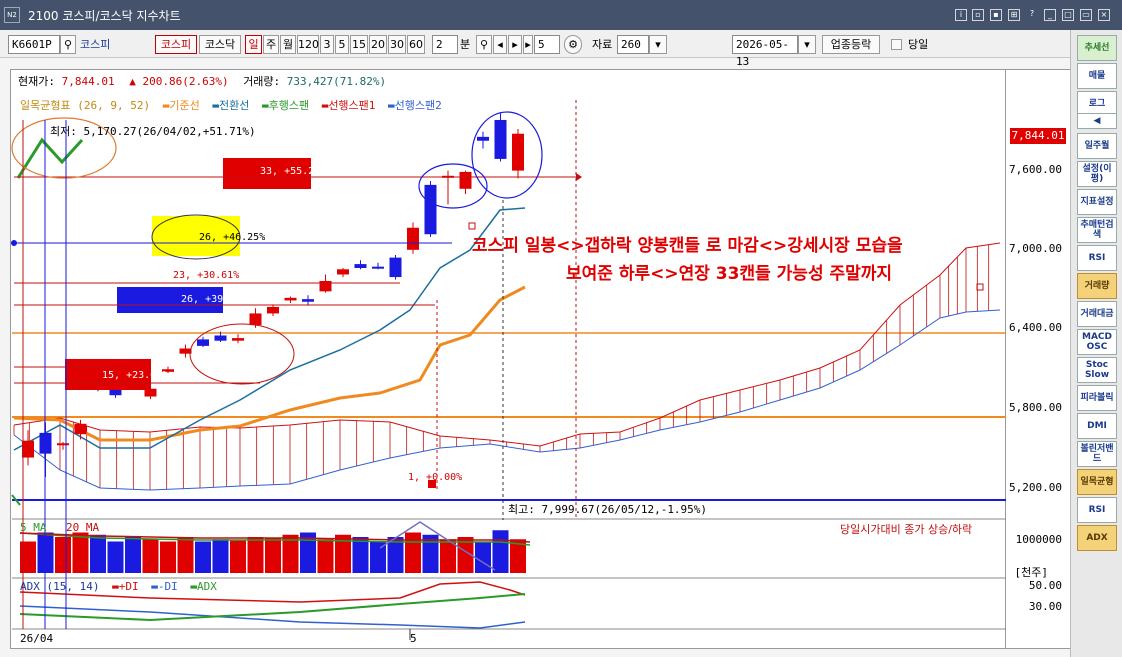  I want to click on high-annotation: 최고: 7,999.67(26/05/12,-1.95%), so click(608, 509).